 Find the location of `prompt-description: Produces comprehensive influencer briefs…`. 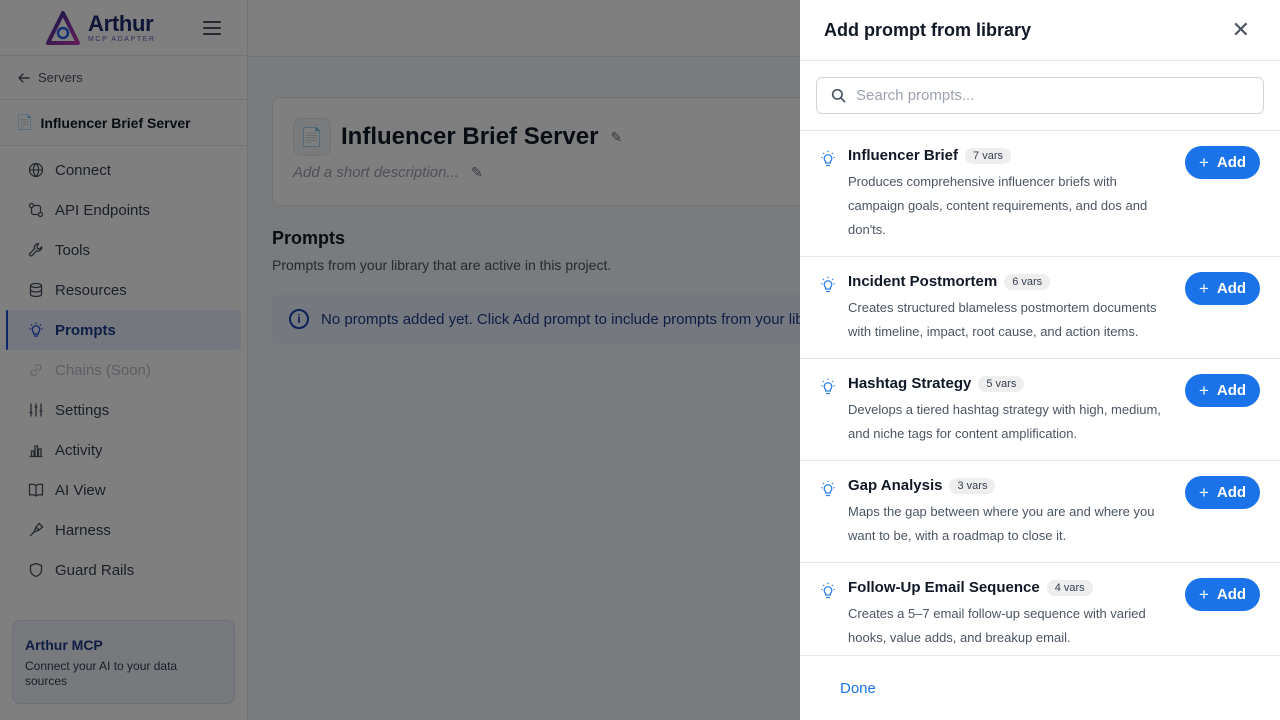

prompt-description: Produces comprehensive influencer briefs… is located at coordinates (998, 205).